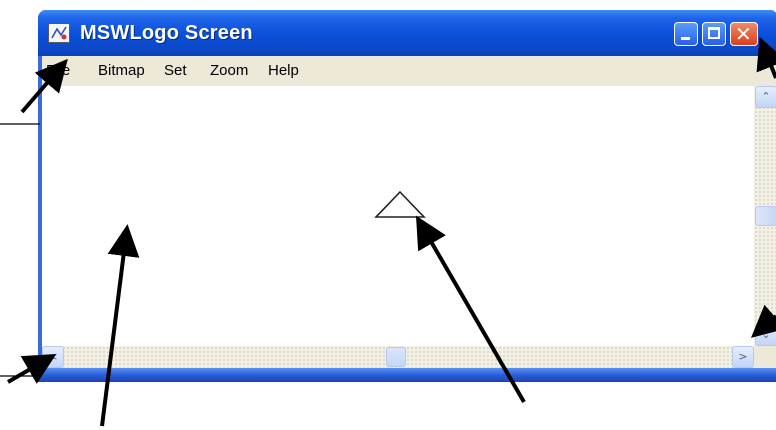  What do you see at coordinates (763, 321) in the screenshot?
I see `arrow-to-scroll-down` at bounding box center [763, 321].